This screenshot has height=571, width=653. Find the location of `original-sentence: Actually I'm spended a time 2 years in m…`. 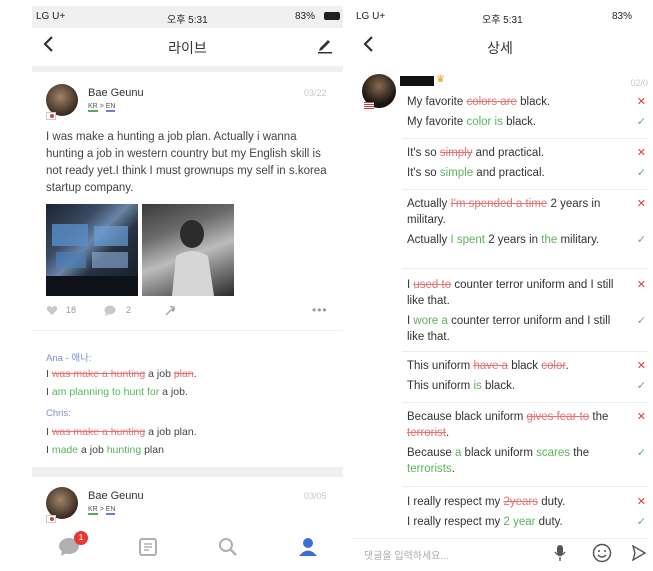

original-sentence: Actually I'm spended a time 2 years in m… is located at coordinates (517, 212).